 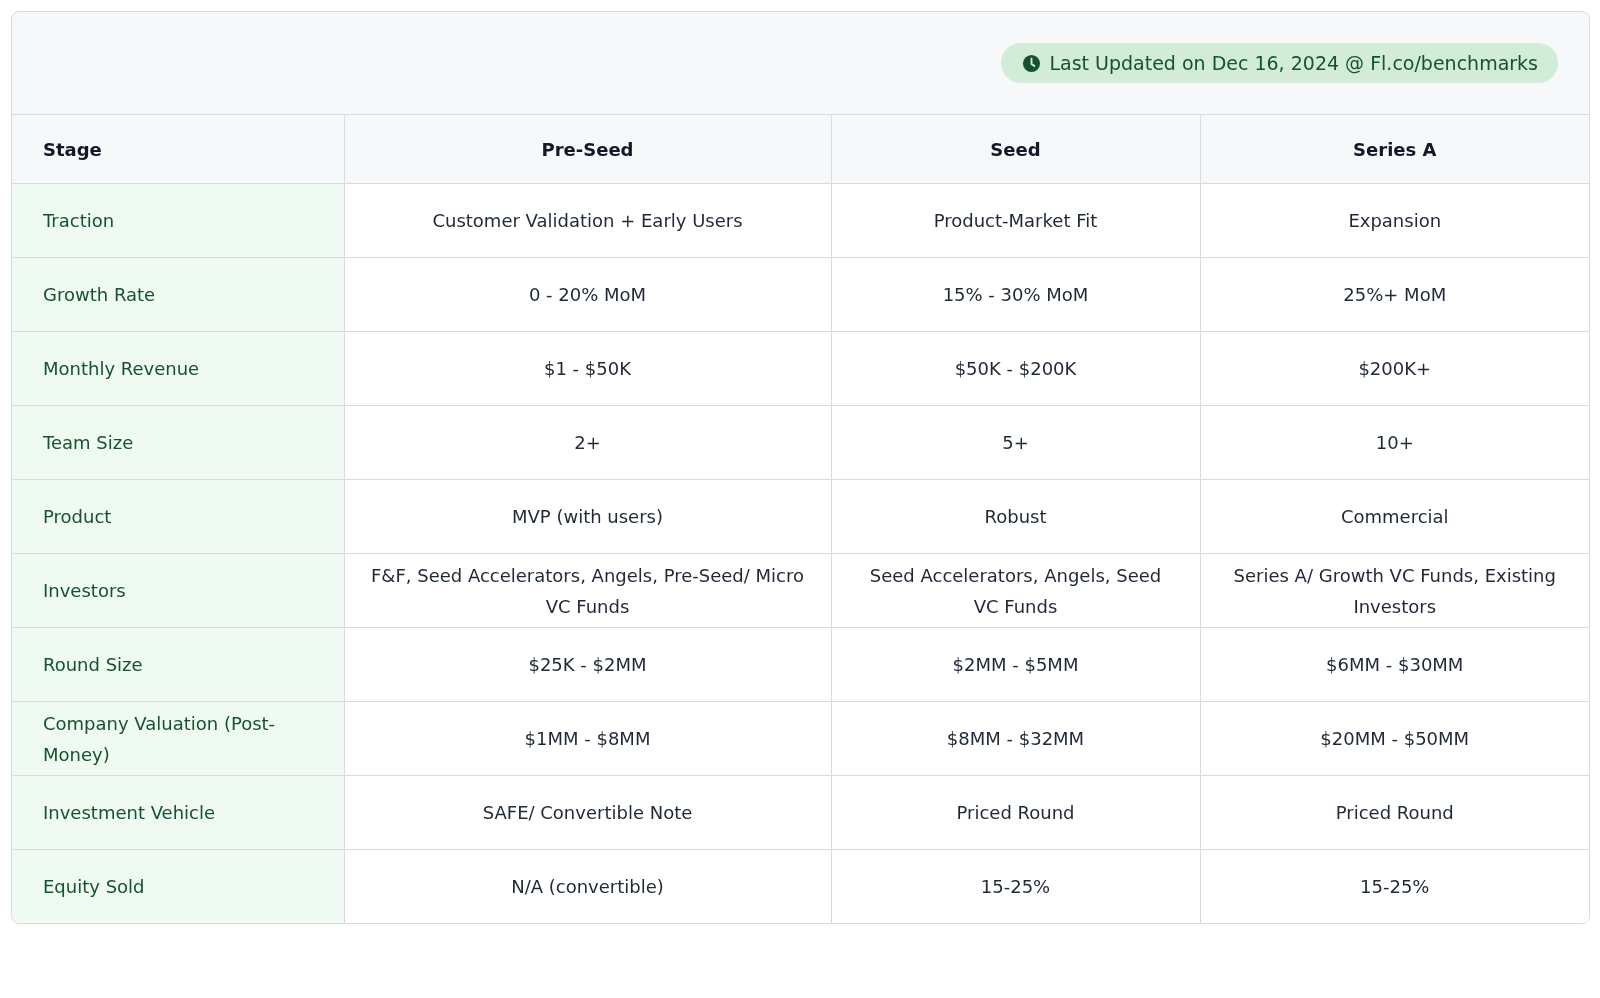 I want to click on table-cell: 2+, so click(x=587, y=442).